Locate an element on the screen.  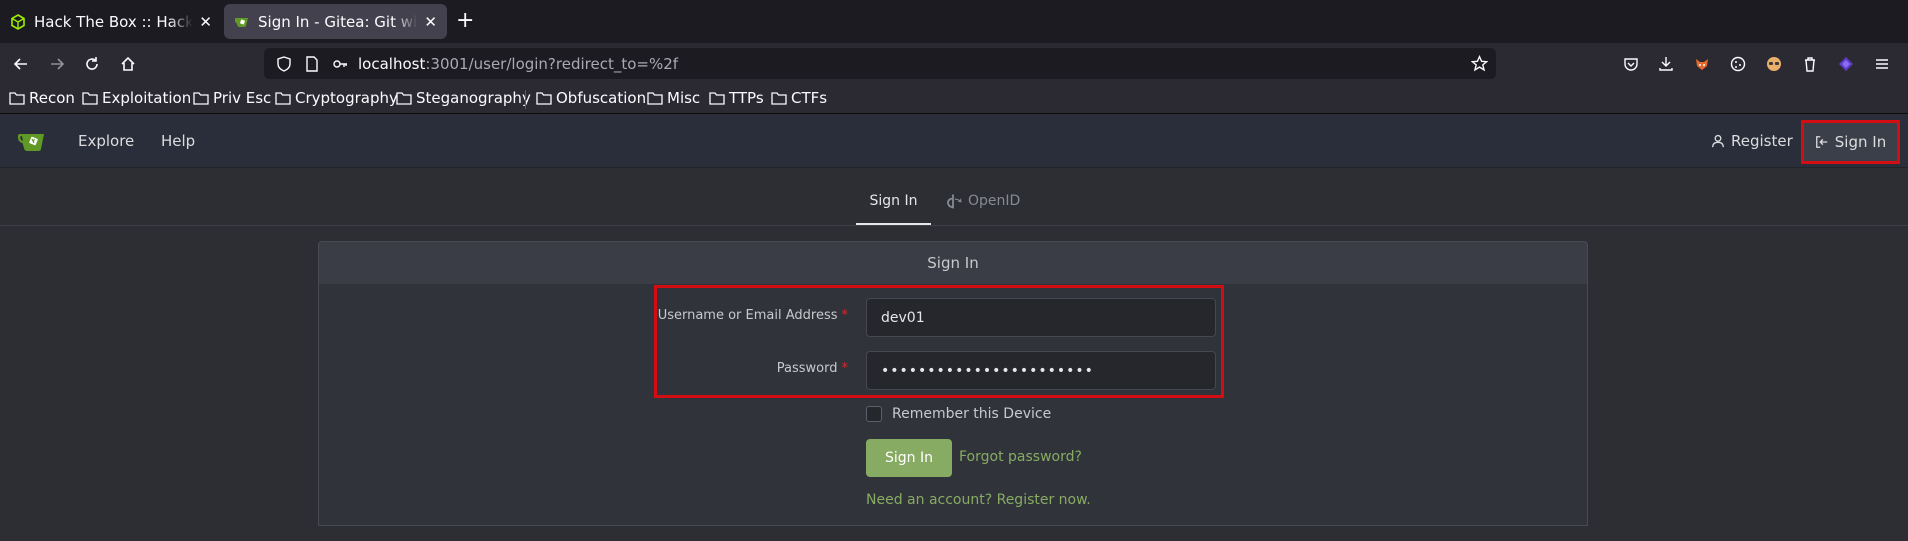
bookmark-folder-ctfs: CTFs is located at coordinates (799, 98).